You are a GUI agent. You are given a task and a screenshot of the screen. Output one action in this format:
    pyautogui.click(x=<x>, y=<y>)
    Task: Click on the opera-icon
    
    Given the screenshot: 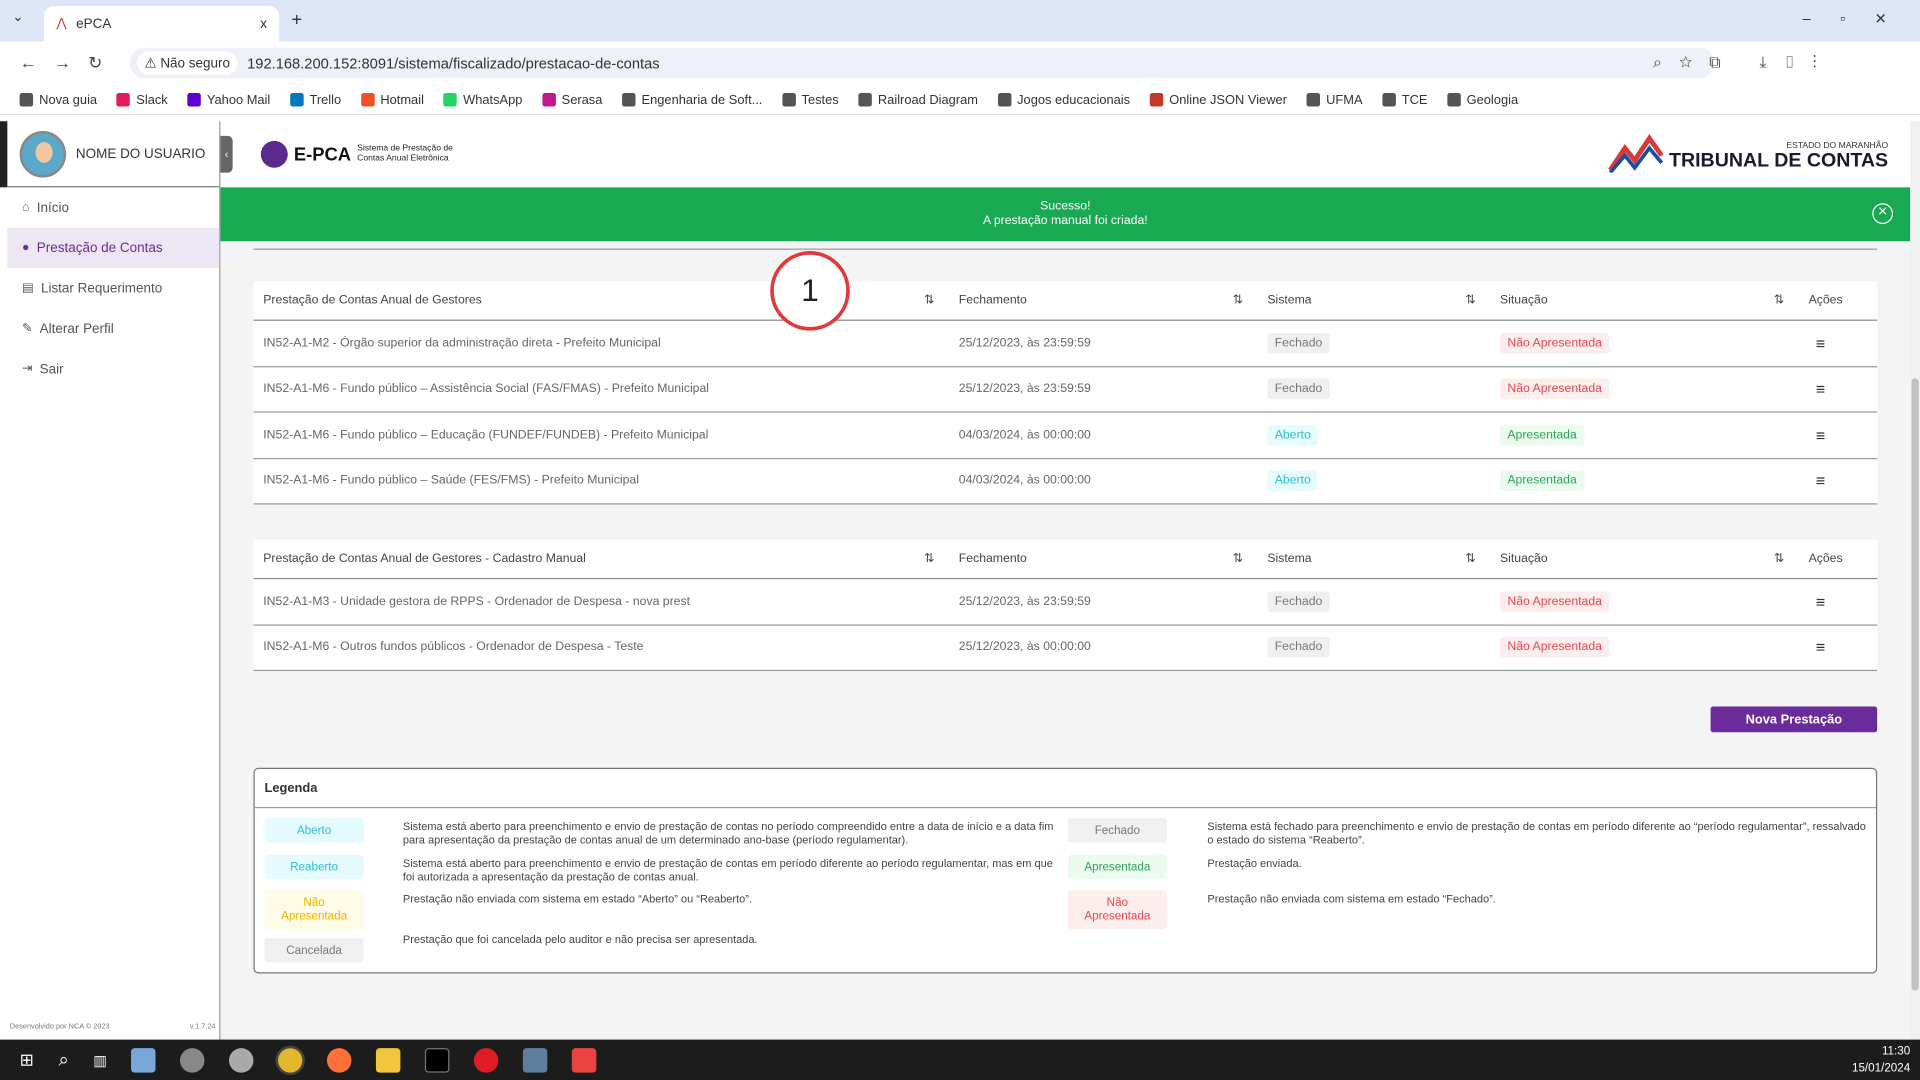 What is the action you would take?
    pyautogui.click(x=486, y=1060)
    